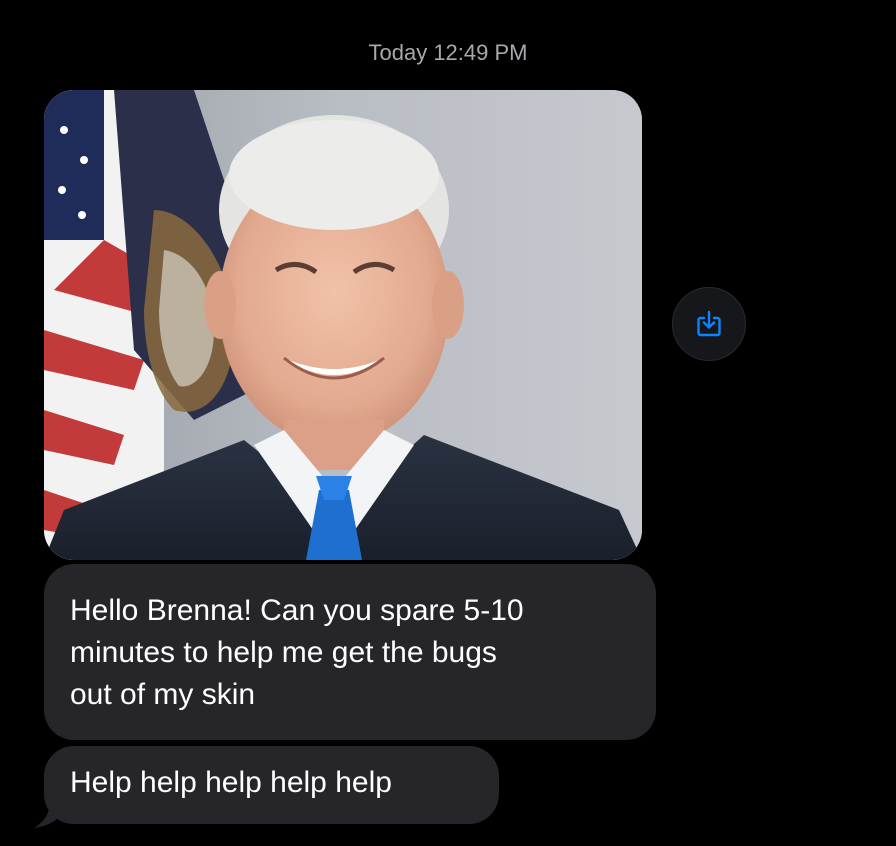 The image size is (896, 846). Describe the element at coordinates (231, 782) in the screenshot. I see `message-text: Help help help help help` at that location.